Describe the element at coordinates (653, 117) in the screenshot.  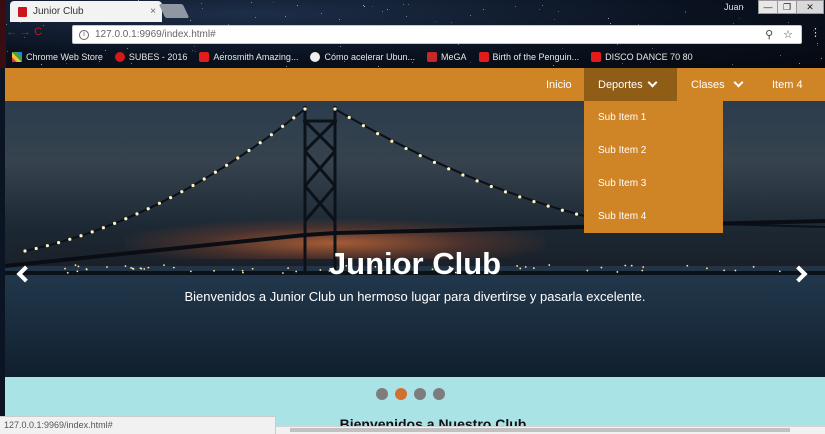
I see `dropdown-item: Sub Item 1` at that location.